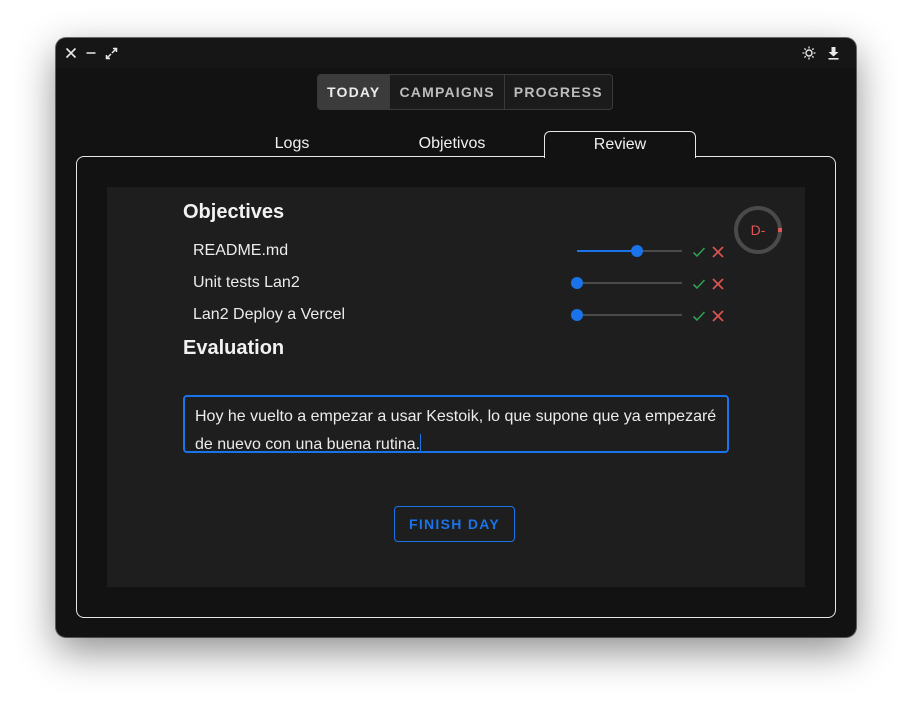 The height and width of the screenshot is (712, 912). I want to click on tab-objetivos: Objetivos, so click(452, 143).